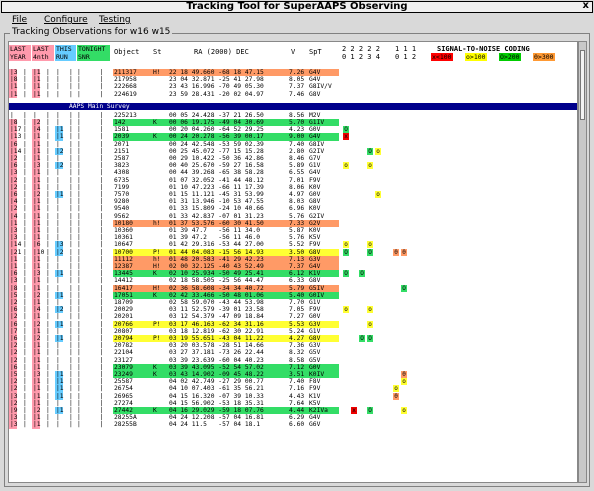  What do you see at coordinates (354, 410) in the screenshot?
I see `snr-mark: x` at bounding box center [354, 410].